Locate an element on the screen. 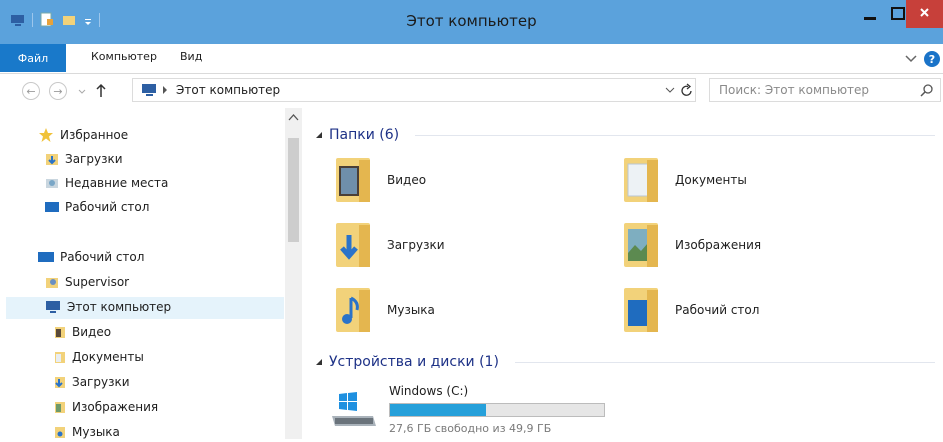  nav-favorites: Избранное is located at coordinates (83, 135).